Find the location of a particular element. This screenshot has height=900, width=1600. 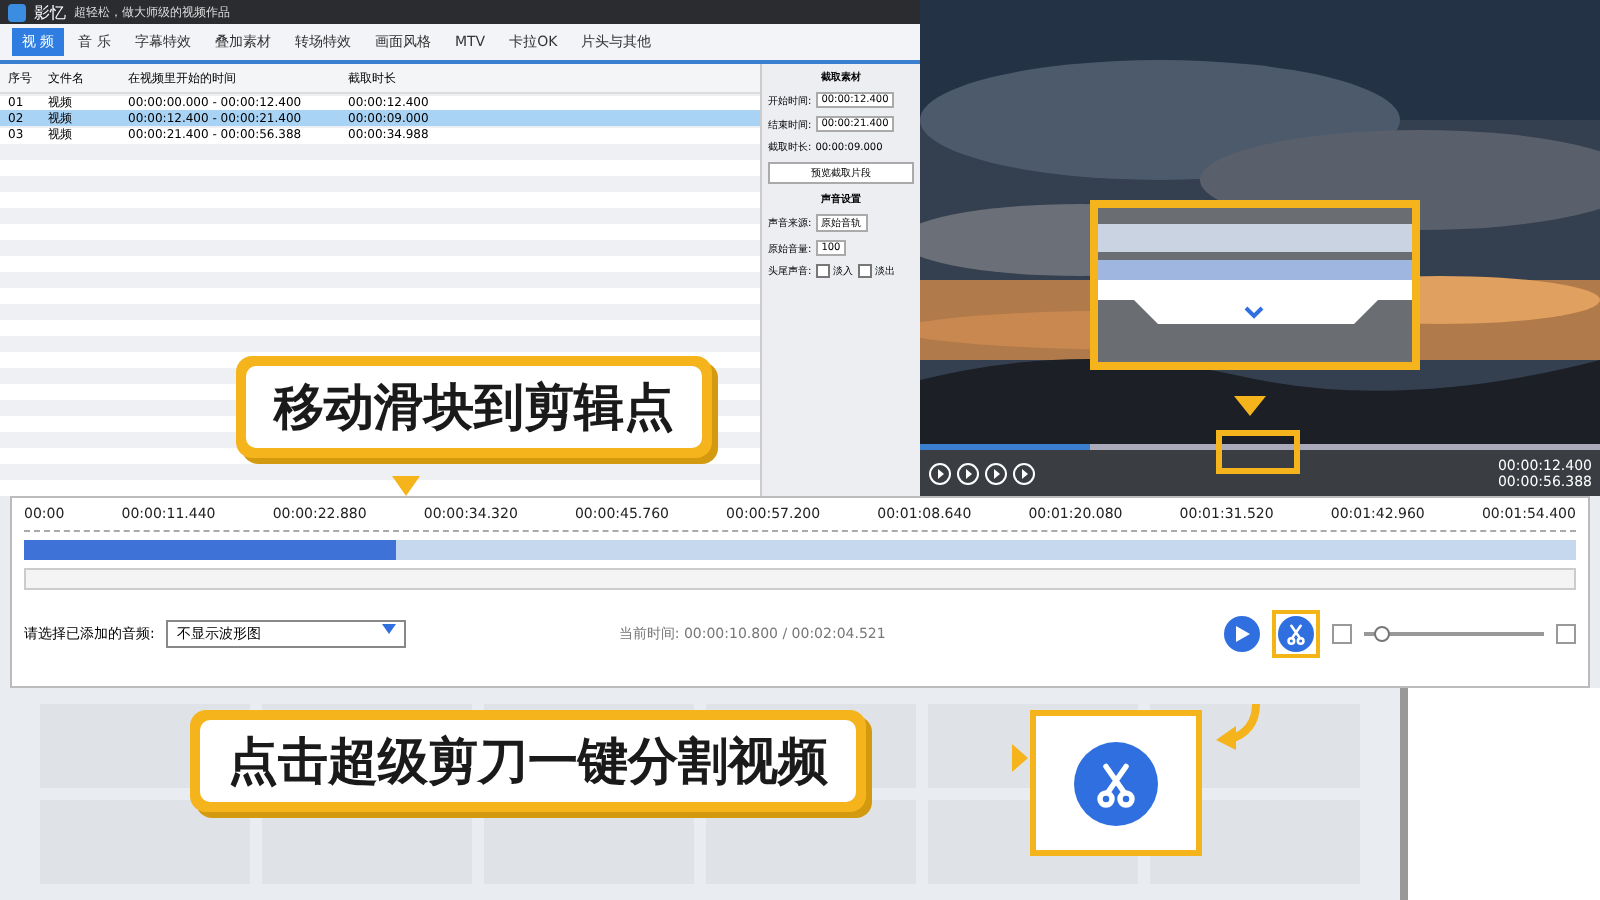

dropdown-caret-icon is located at coordinates (389, 629).